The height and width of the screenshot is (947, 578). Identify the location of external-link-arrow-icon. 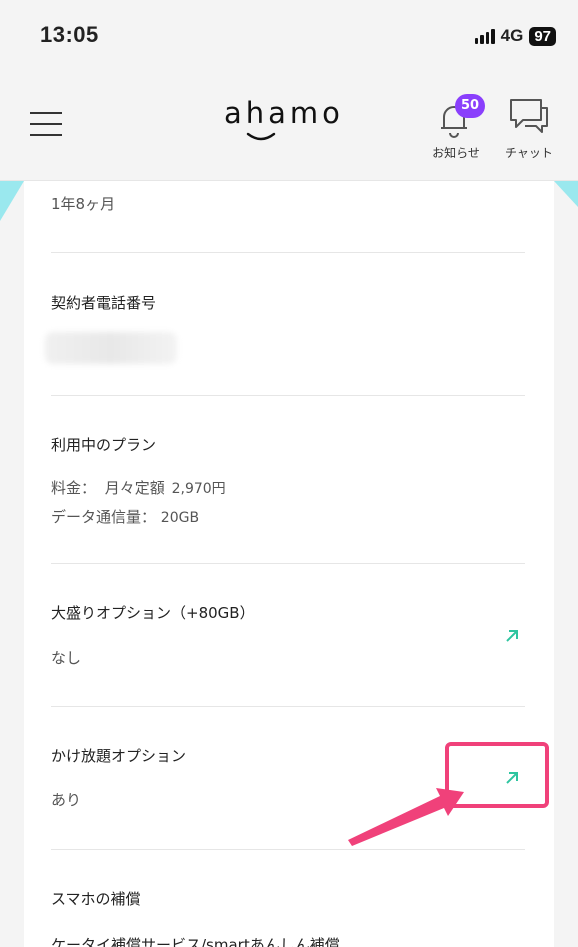
(512, 636).